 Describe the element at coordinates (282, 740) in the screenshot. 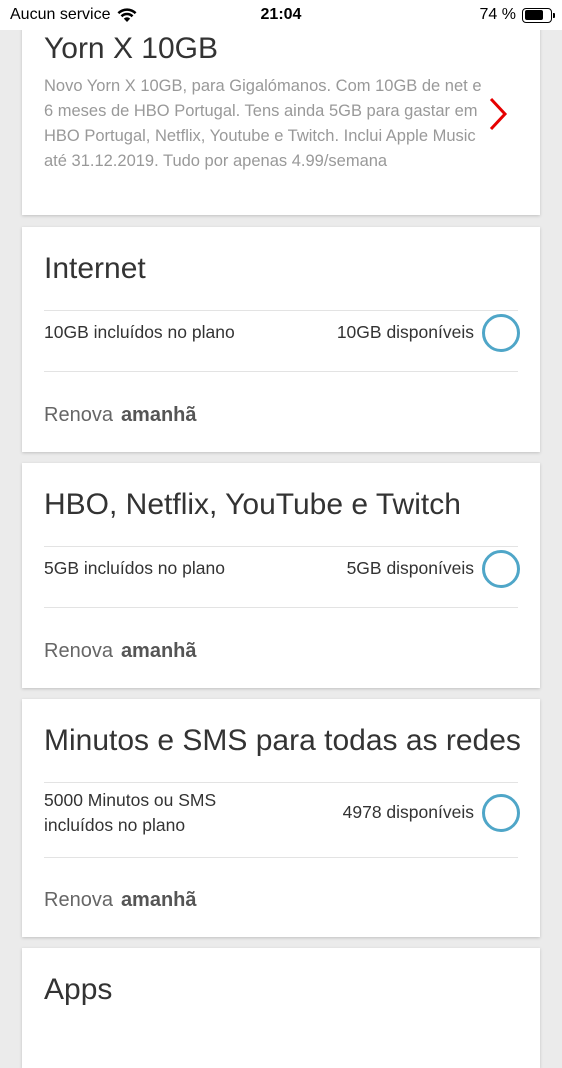

I see `card-title: Minutos e SMS para todas as redes` at that location.